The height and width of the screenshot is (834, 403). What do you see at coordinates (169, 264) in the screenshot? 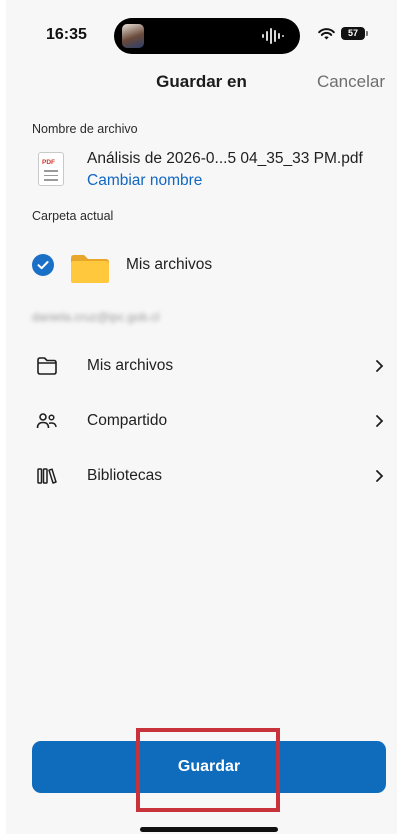
I see `current-folder-name: Mis archivos` at bounding box center [169, 264].